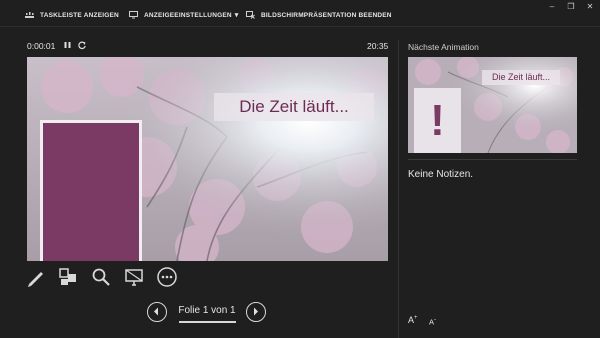 The image size is (600, 338). I want to click on pause-icon, so click(67, 45).